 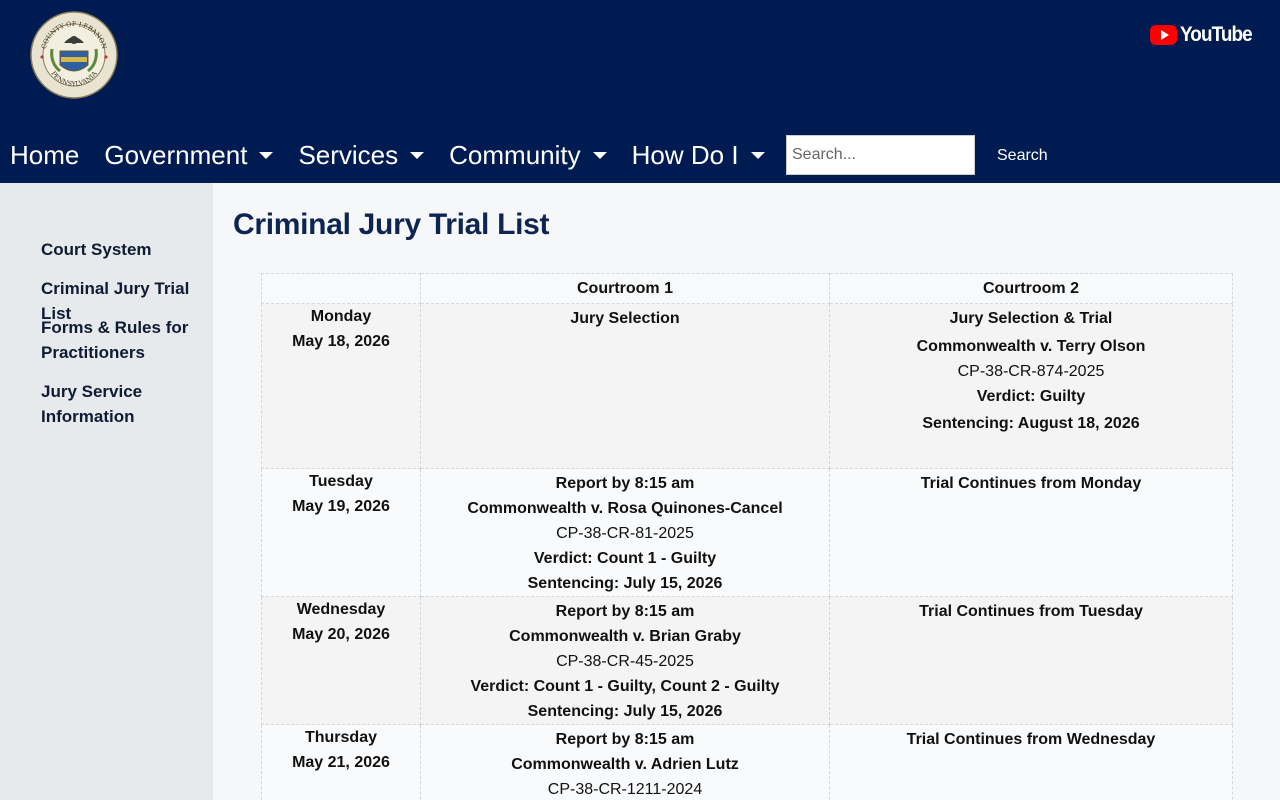 I want to click on table-cell-date: Tuesday May 19, 2026, so click(x=341, y=532).